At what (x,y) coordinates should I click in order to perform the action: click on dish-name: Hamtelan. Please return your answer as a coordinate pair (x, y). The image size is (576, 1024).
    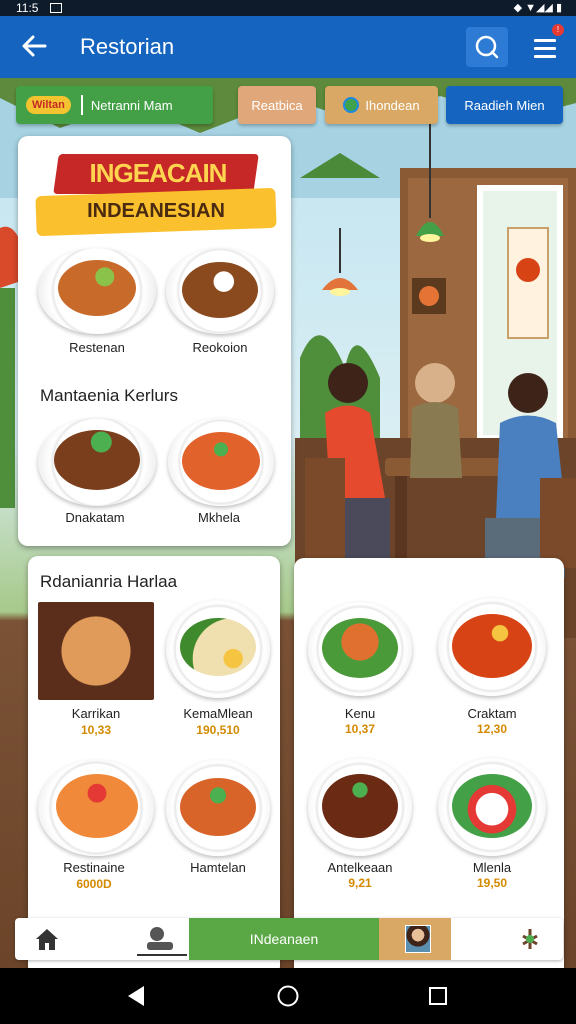
    Looking at the image, I should click on (218, 867).